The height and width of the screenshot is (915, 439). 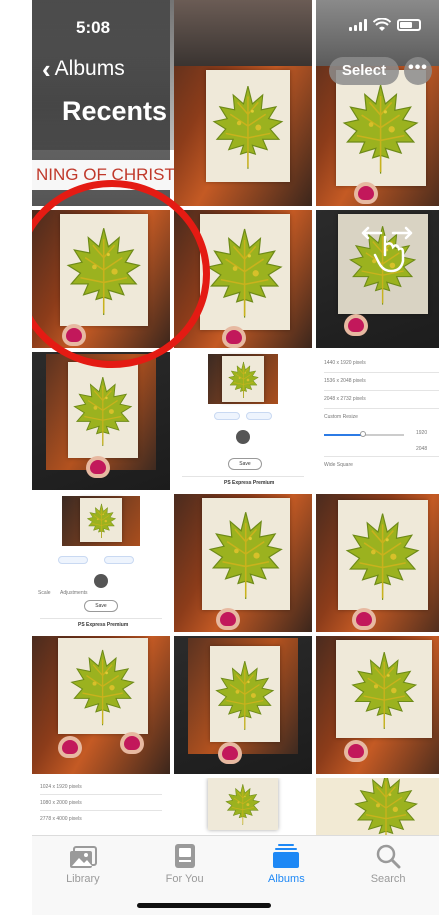 I want to click on cellular-signal-icon, so click(x=358, y=25).